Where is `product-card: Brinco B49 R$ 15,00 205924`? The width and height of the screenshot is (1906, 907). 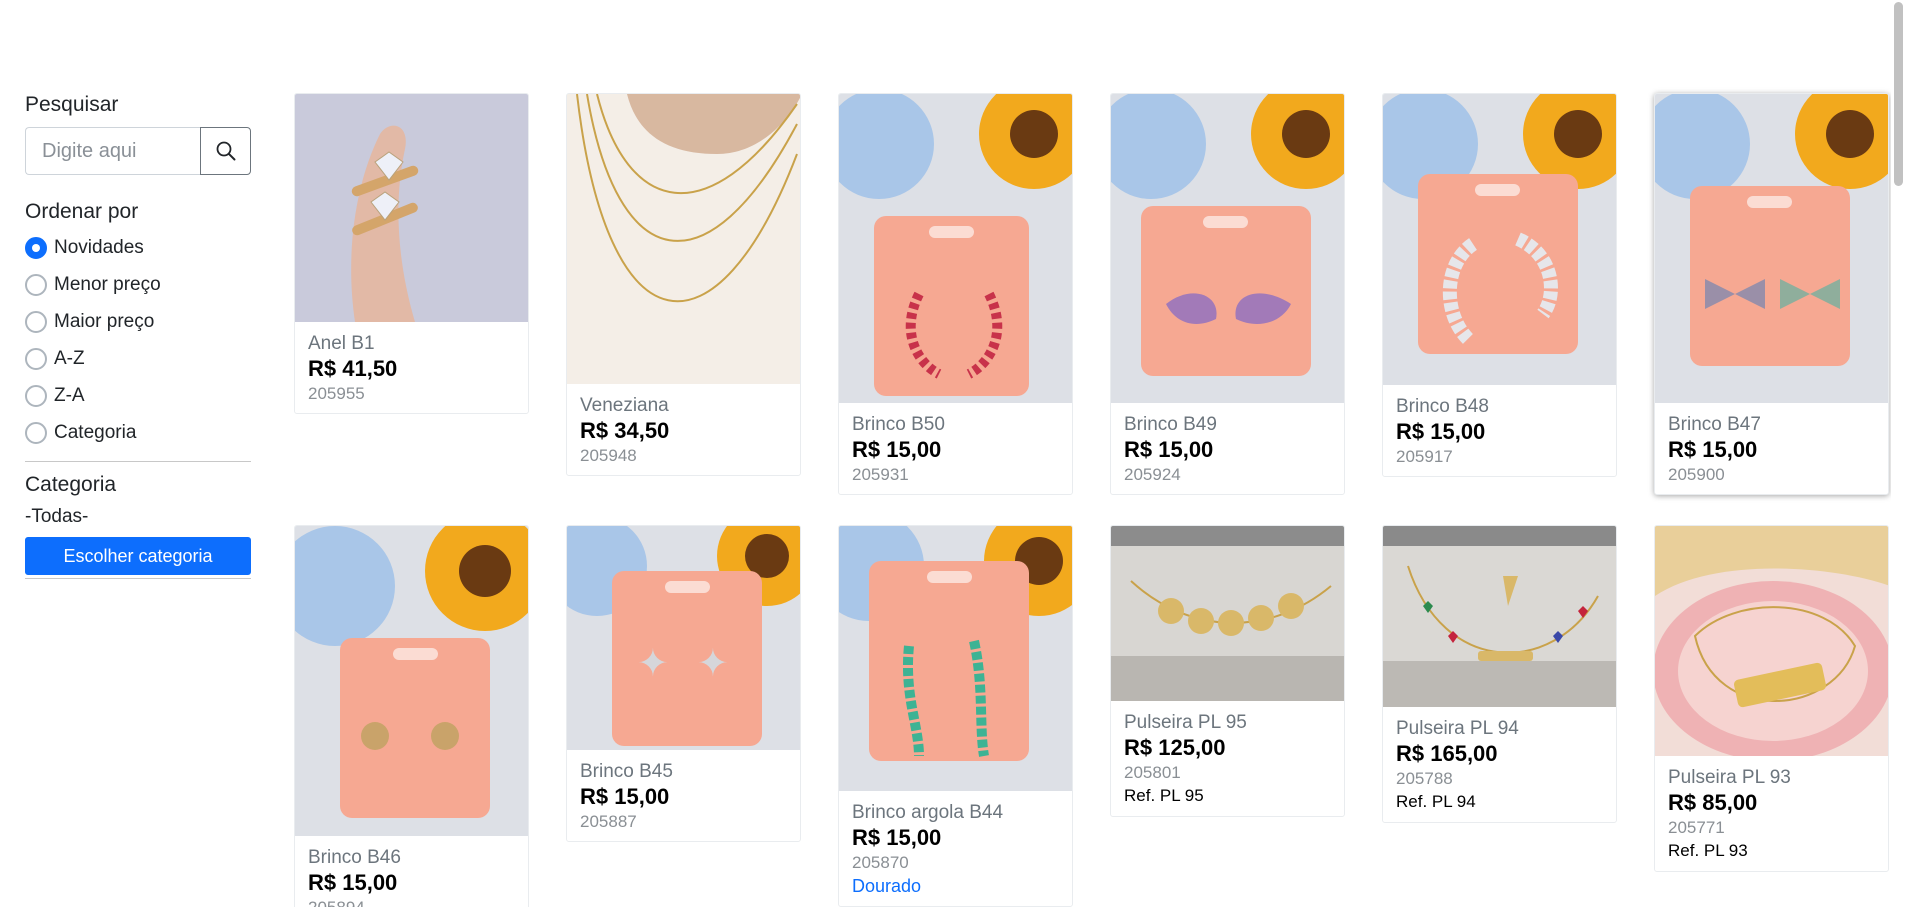 product-card: Brinco B49 R$ 15,00 205924 is located at coordinates (1227, 294).